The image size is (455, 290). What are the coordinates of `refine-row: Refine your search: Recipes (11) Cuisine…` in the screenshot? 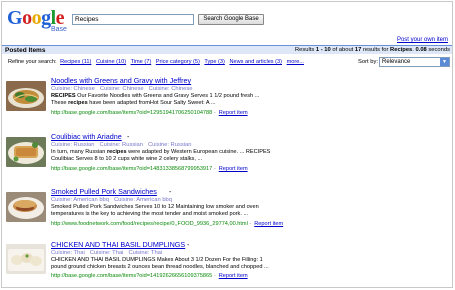 It's located at (157, 62).